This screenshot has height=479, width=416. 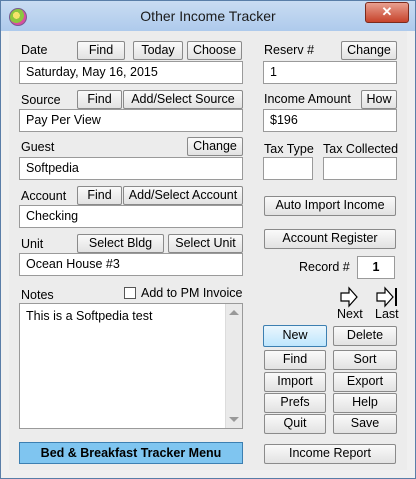 What do you see at coordinates (183, 195) in the screenshot?
I see `add-select-account-button: Add/Select Account` at bounding box center [183, 195].